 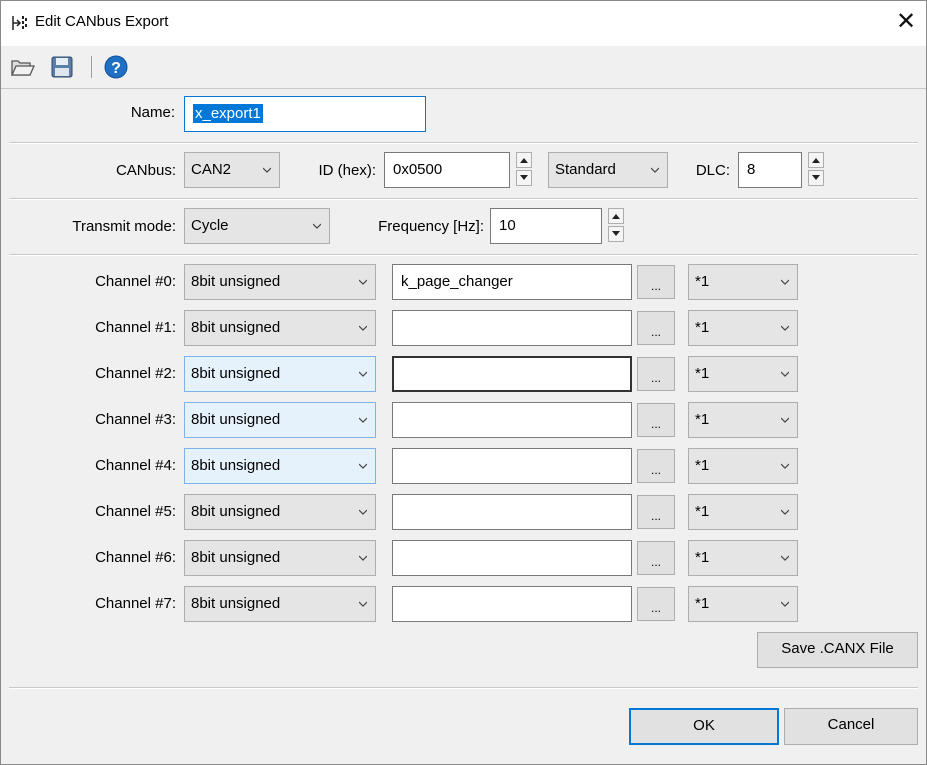 I want to click on frequency-input: 10, so click(x=546, y=226).